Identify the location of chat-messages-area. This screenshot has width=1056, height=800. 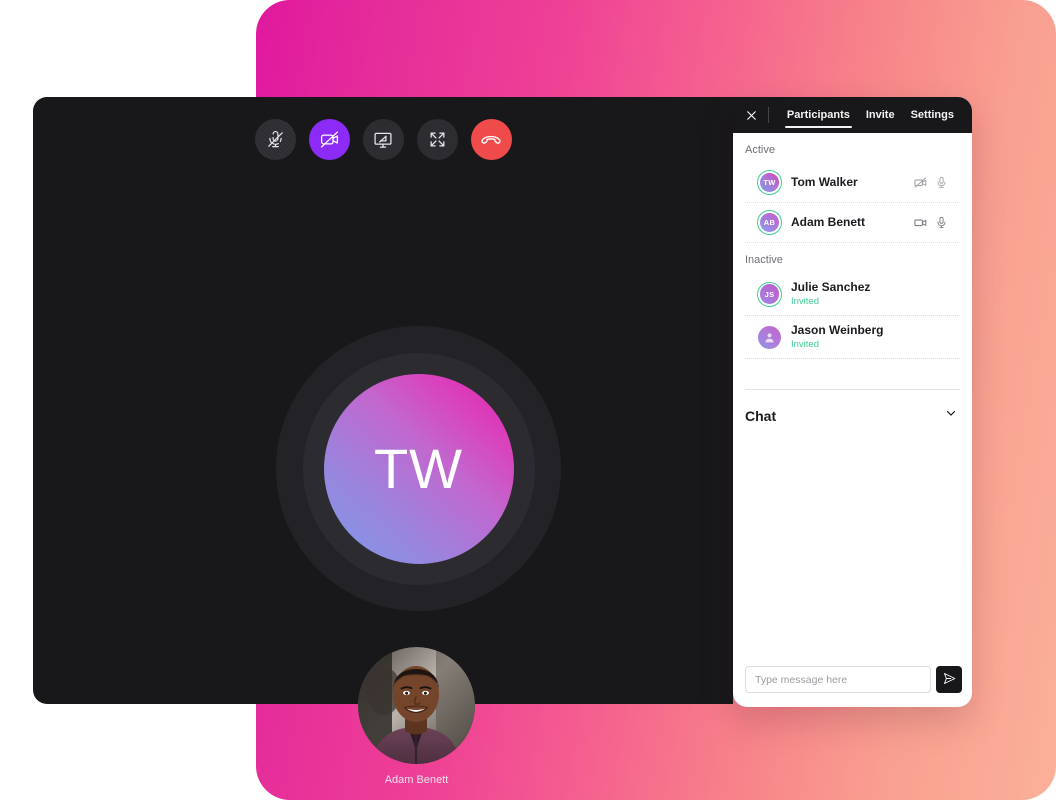
(852, 552).